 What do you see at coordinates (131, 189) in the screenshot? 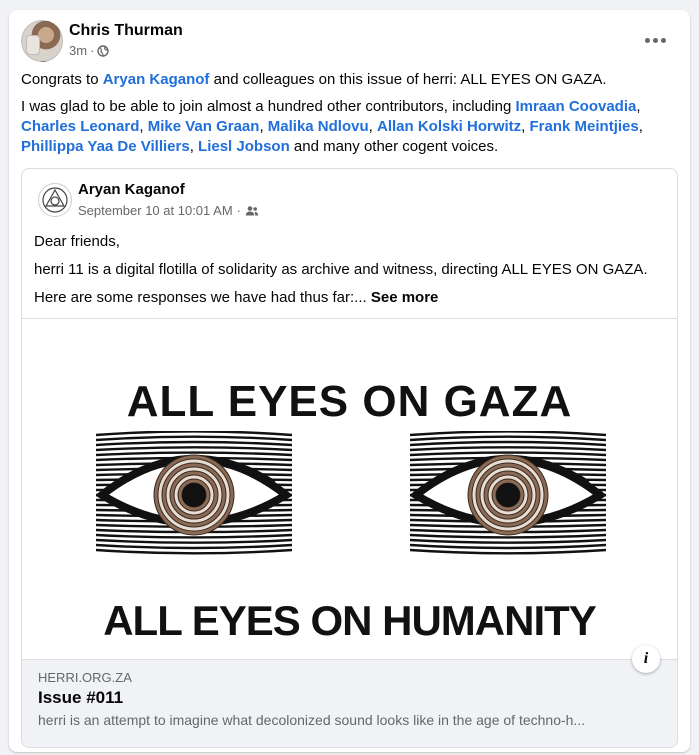
I see `shared-author-name: Aryan Kaganof` at bounding box center [131, 189].